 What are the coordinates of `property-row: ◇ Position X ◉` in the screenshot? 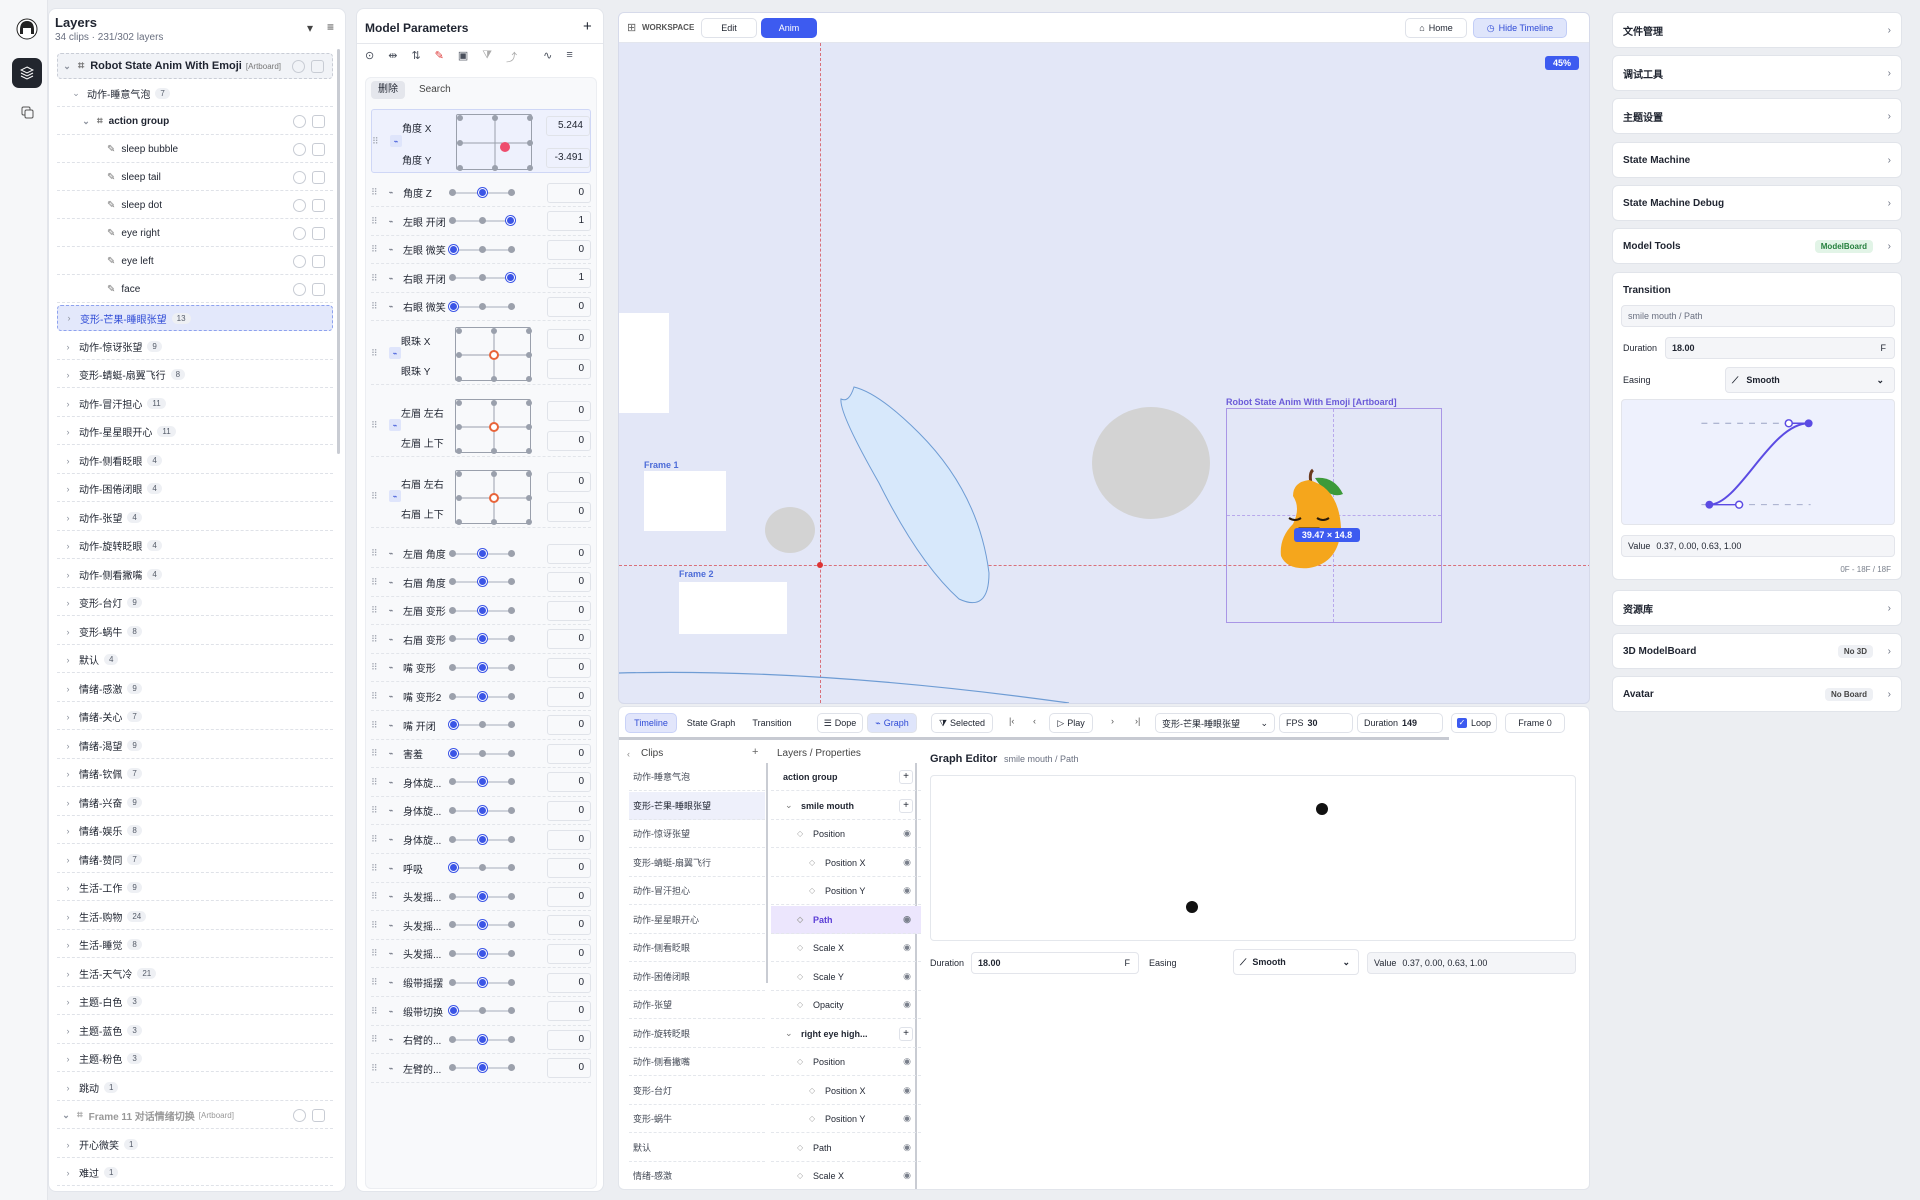 It's located at (846, 1091).